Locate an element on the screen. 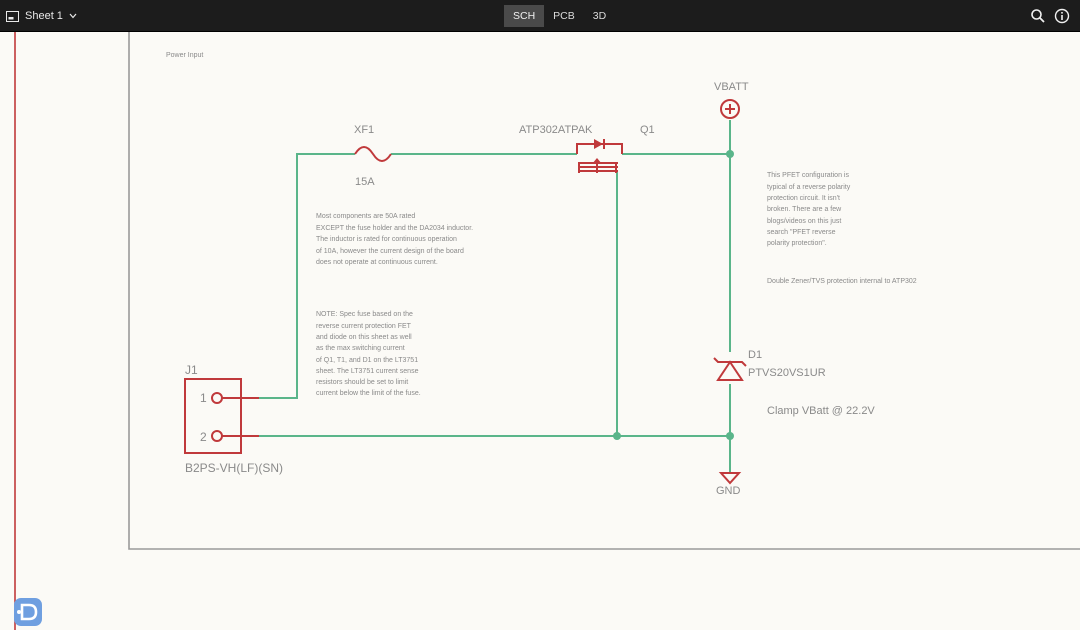  app-logo-icon is located at coordinates (28, 612).